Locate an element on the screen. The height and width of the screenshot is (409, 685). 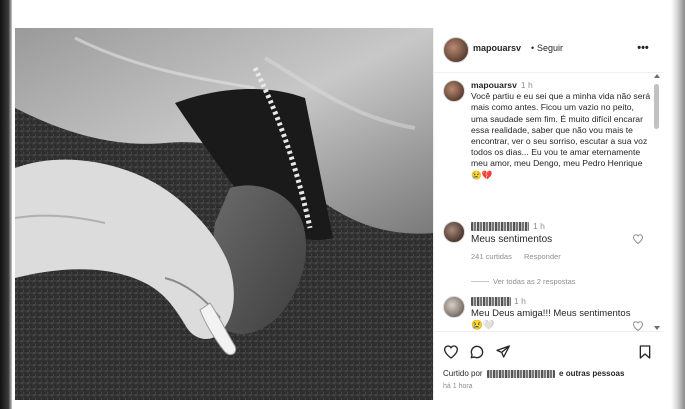
post-timestamp: há 1 hora is located at coordinates (458, 386).